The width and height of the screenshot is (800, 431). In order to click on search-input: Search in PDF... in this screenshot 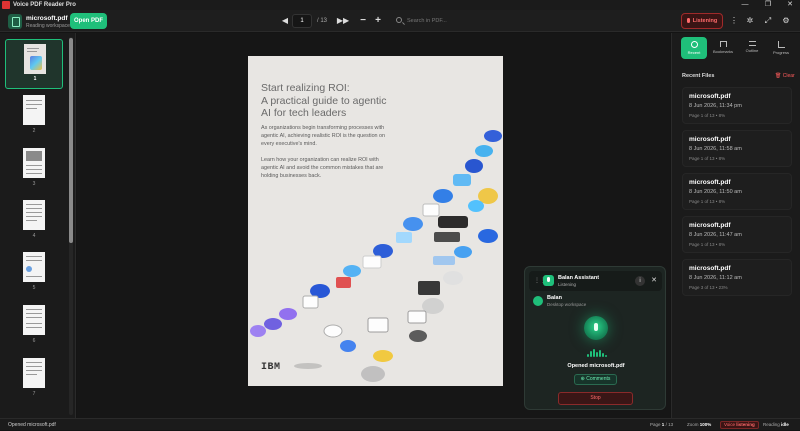, I will do `click(475, 21)`.